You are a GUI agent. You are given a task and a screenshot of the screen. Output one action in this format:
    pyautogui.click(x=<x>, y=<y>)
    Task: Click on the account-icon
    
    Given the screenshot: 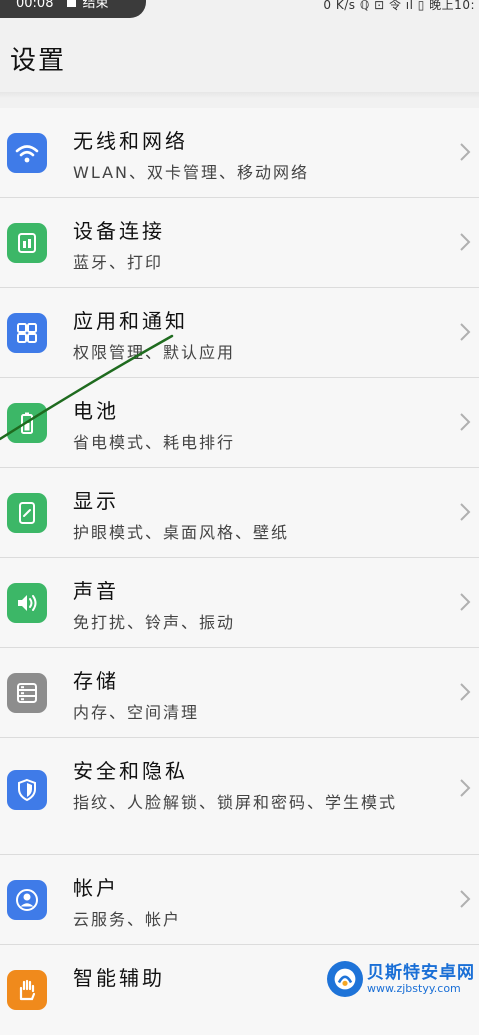 What is the action you would take?
    pyautogui.click(x=27, y=900)
    